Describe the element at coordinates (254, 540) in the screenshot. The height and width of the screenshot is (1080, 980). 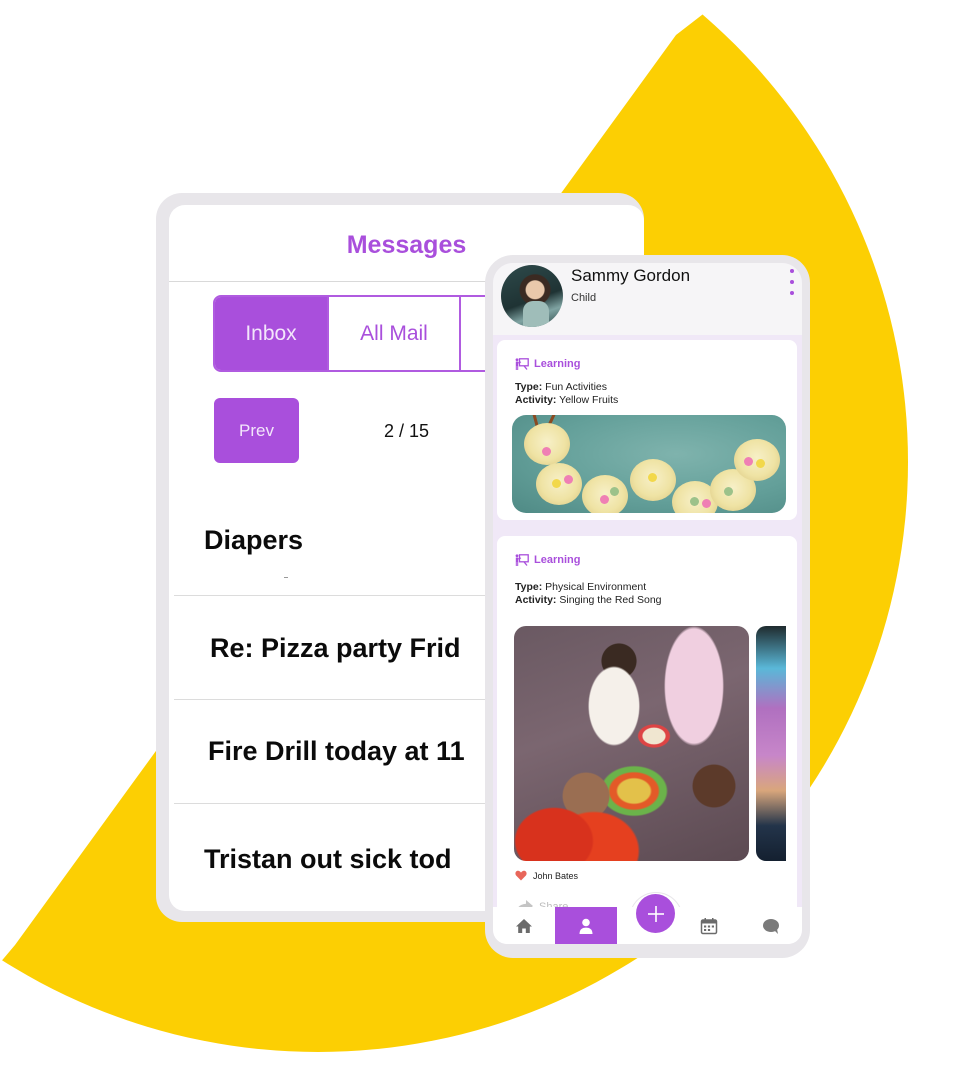
I see `message-subject: Diapers` at that location.